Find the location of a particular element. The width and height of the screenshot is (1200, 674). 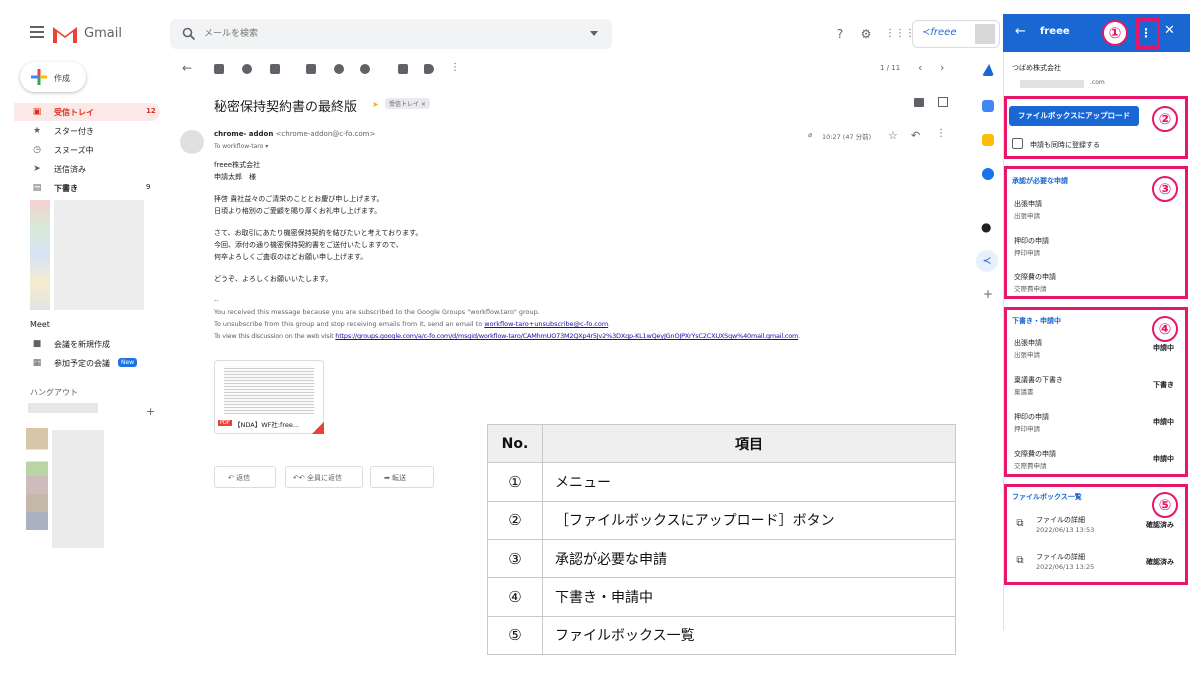

pdf-icon: PDF is located at coordinates (225, 423).